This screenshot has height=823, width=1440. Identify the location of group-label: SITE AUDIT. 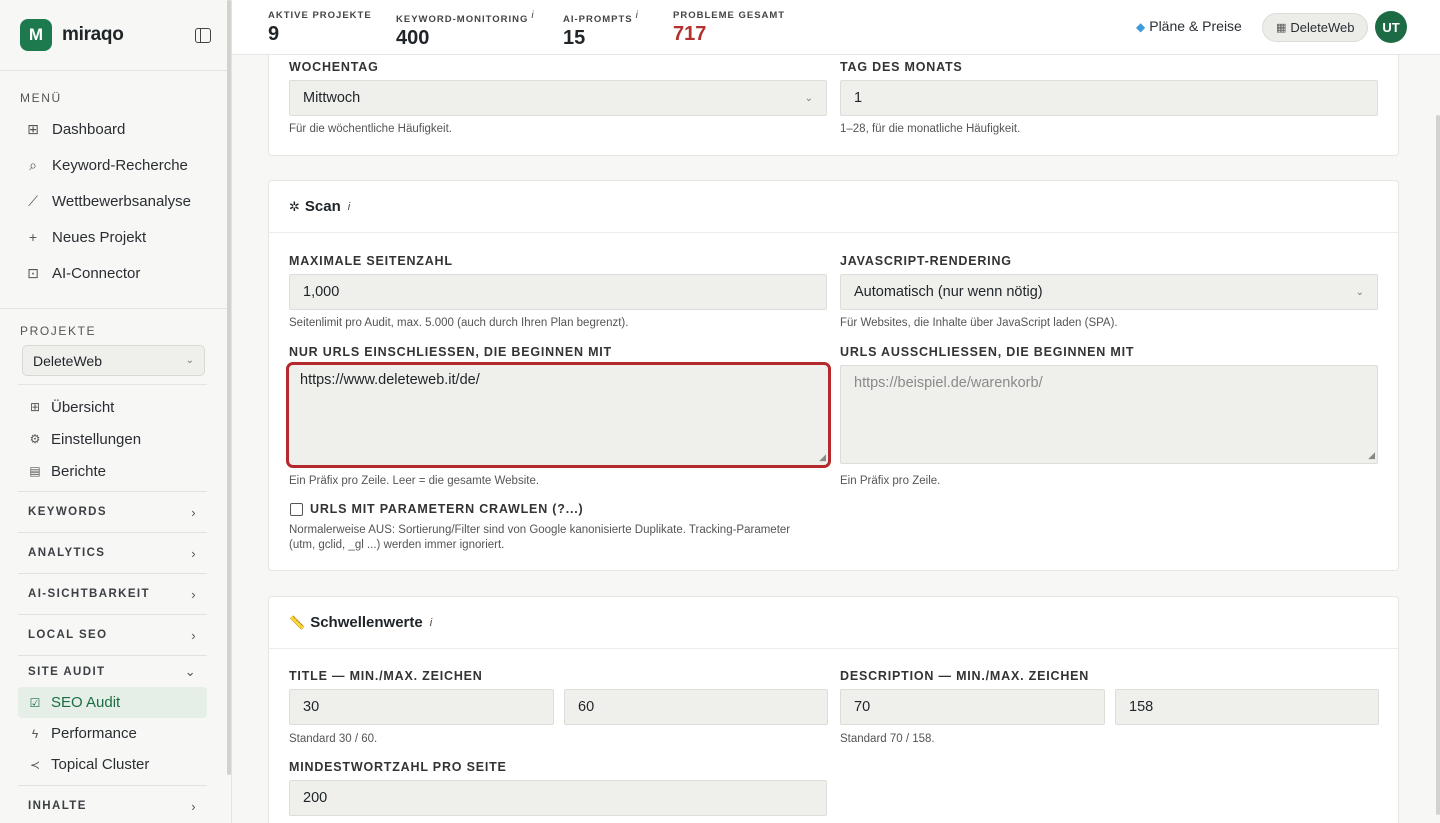
(67, 671).